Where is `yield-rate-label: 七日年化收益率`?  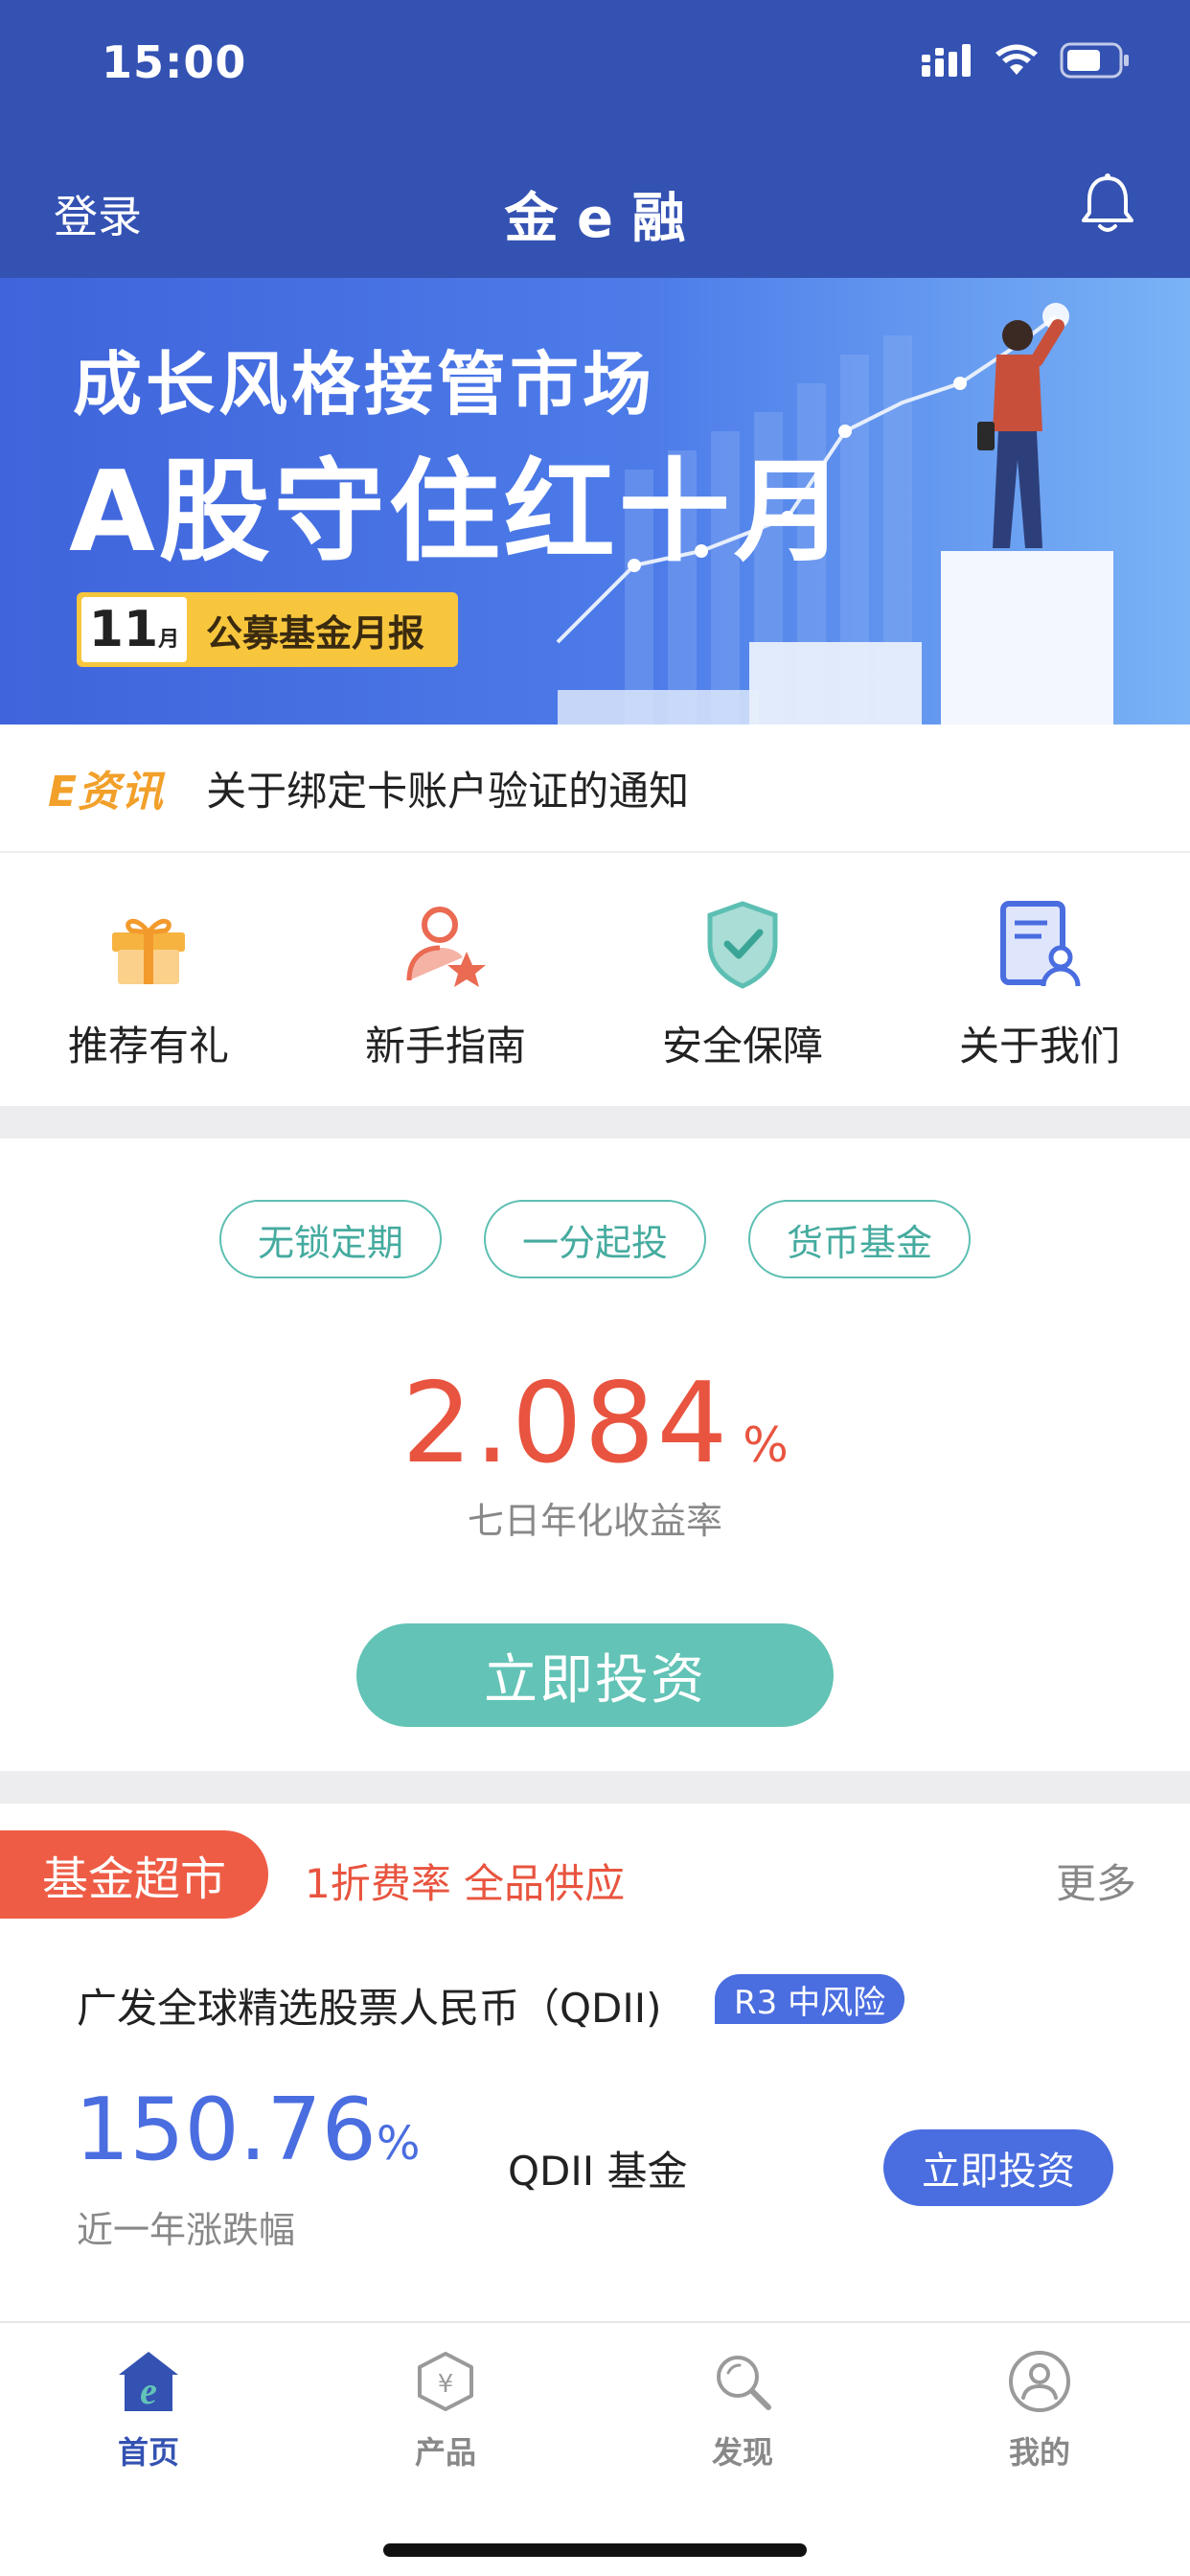
yield-rate-label: 七日年化收益率 is located at coordinates (594, 1521).